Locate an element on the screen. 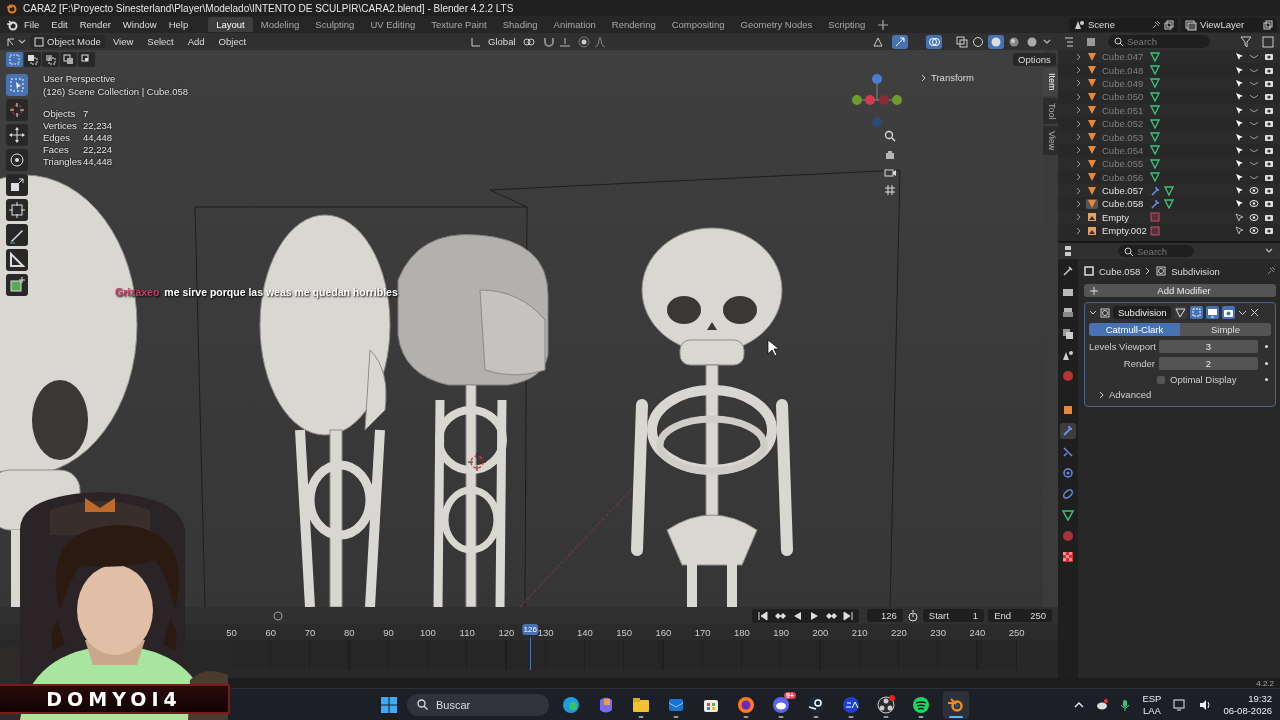 The width and height of the screenshot is (1280, 720). workspace-tab: Sculpting is located at coordinates (335, 24).